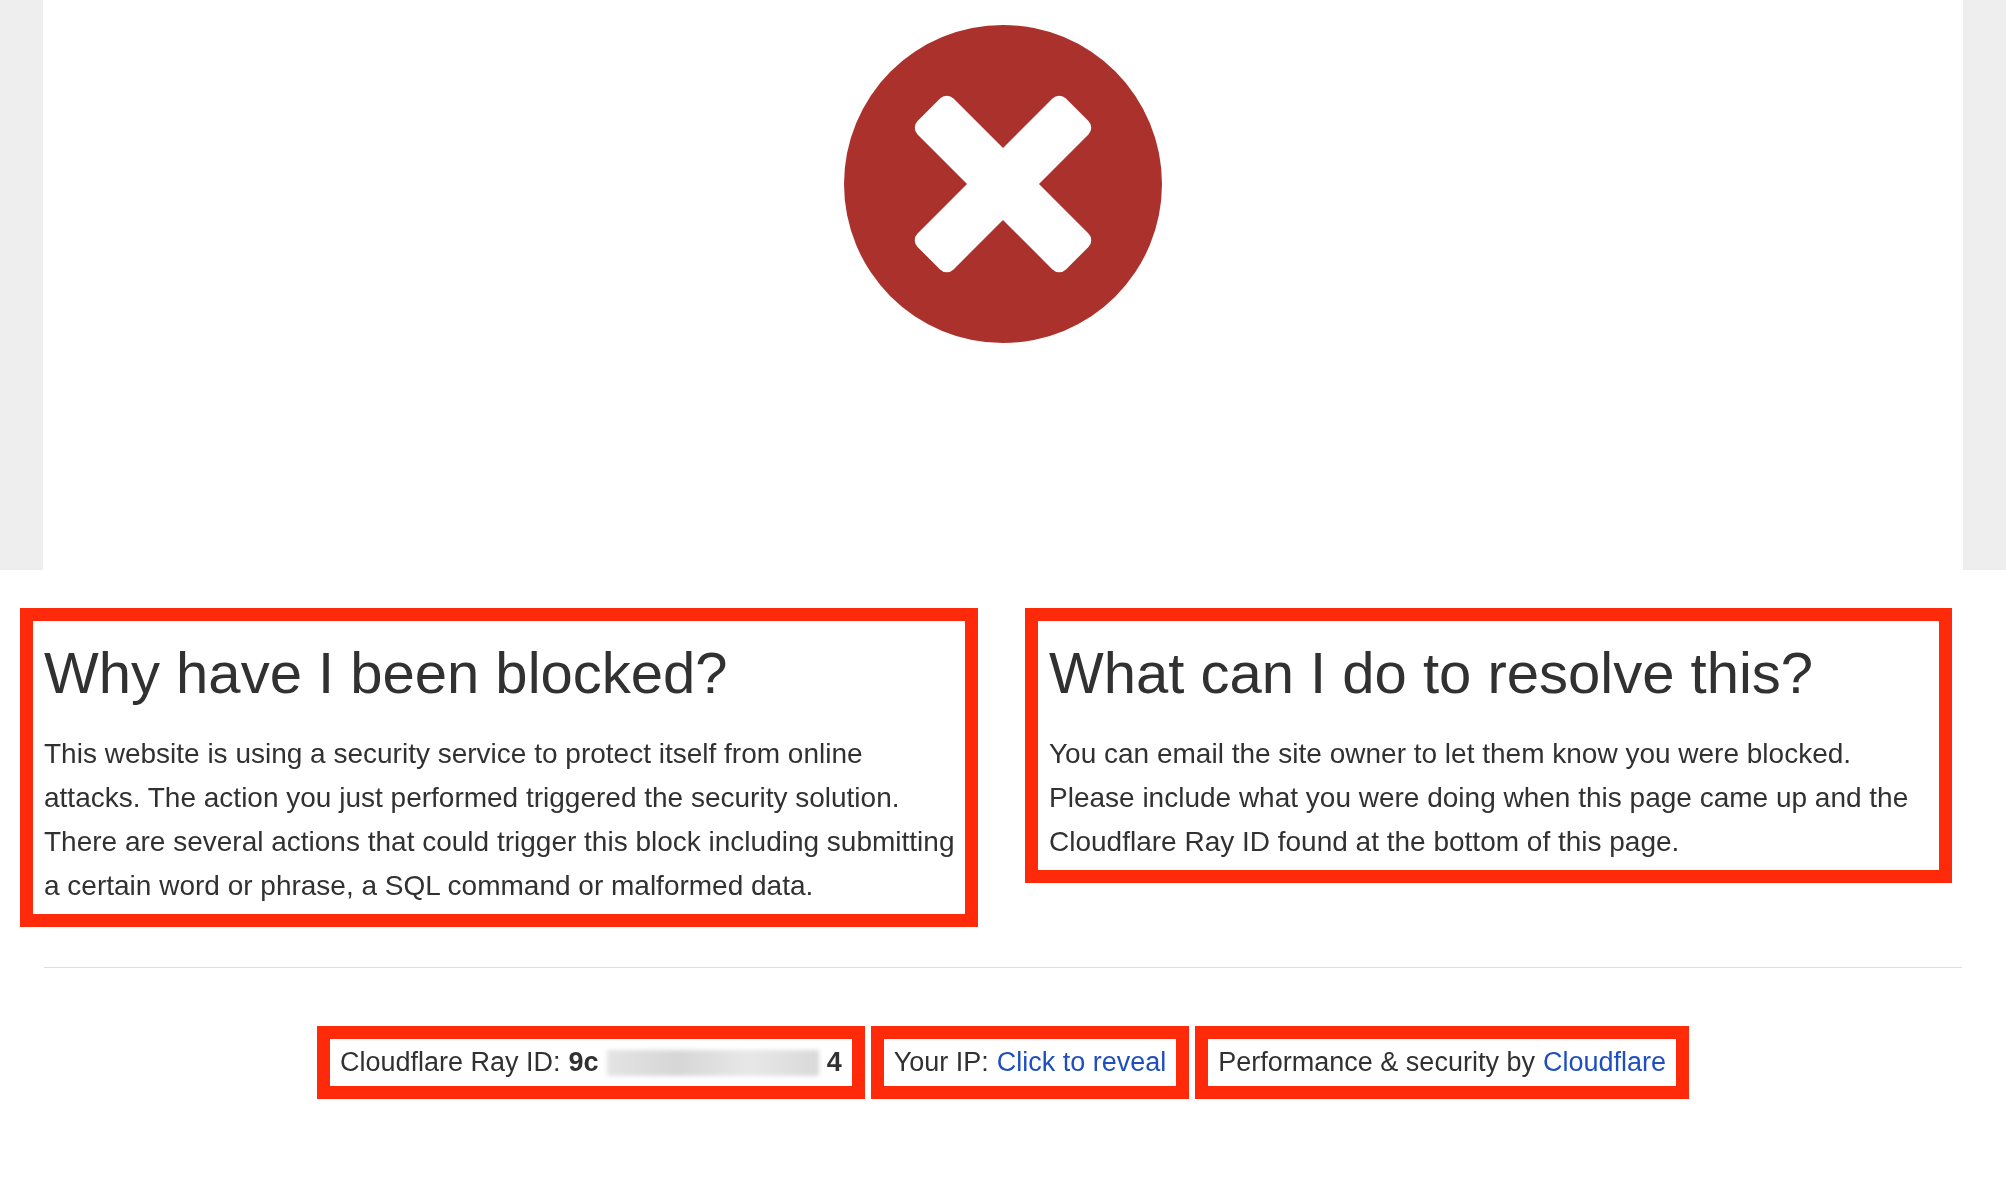 This screenshot has width=2006, height=1184. Describe the element at coordinates (1479, 798) in the screenshot. I see `section-text: You can email the site owner to let them know you were blocked. Please include what you were doing when this page came up and the Cloudflare Ray ID found at the bottom of this page.` at that location.